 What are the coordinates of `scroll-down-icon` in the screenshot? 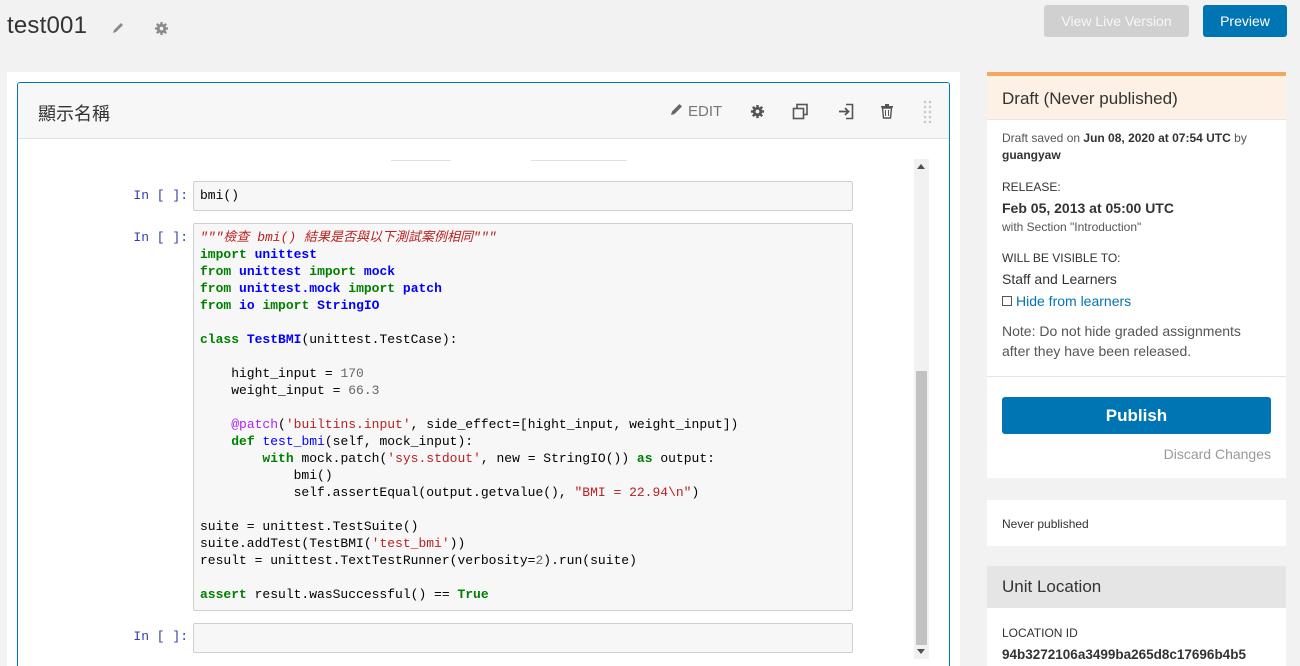 It's located at (921, 651).